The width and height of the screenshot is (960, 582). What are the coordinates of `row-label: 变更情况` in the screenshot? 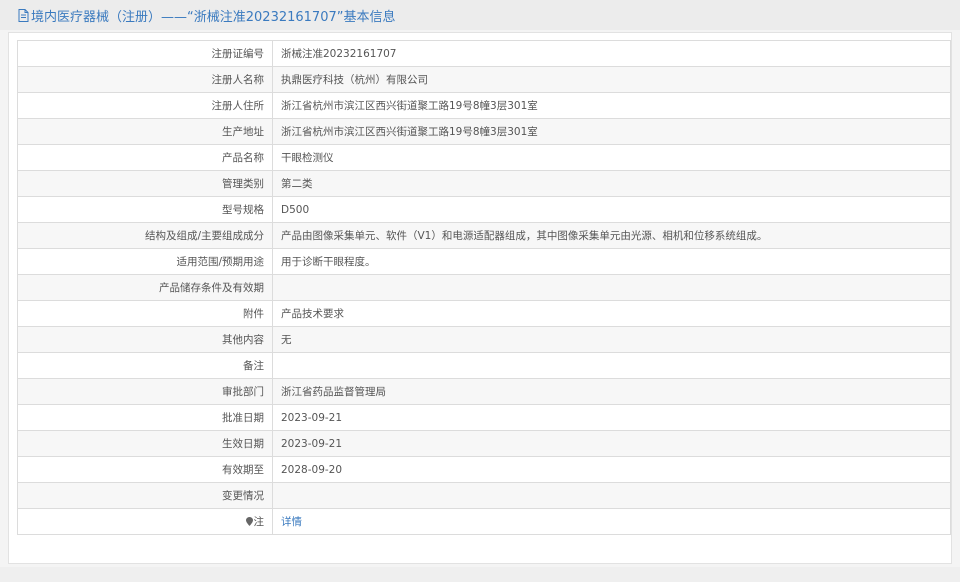 It's located at (145, 495).